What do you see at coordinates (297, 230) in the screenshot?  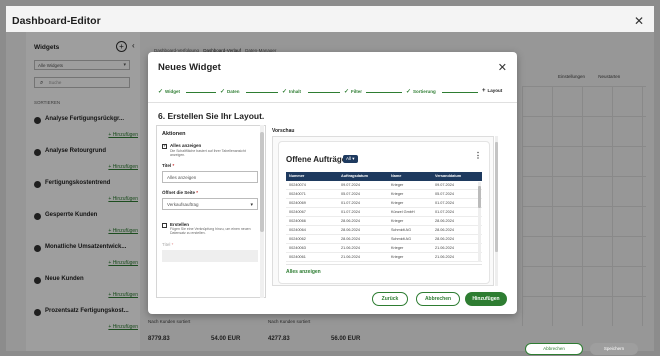 I see `table-cell: 00240064` at bounding box center [297, 230].